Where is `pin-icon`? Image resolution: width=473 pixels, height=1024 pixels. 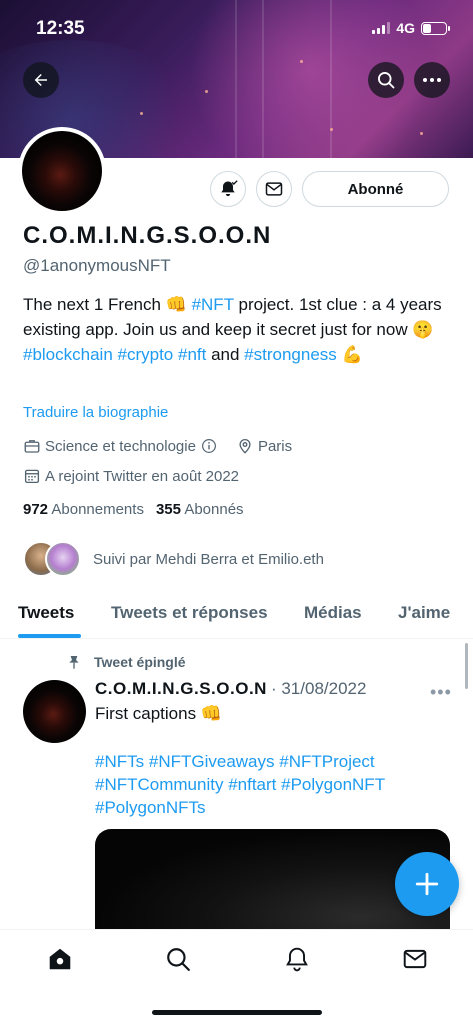 pin-icon is located at coordinates (74, 662).